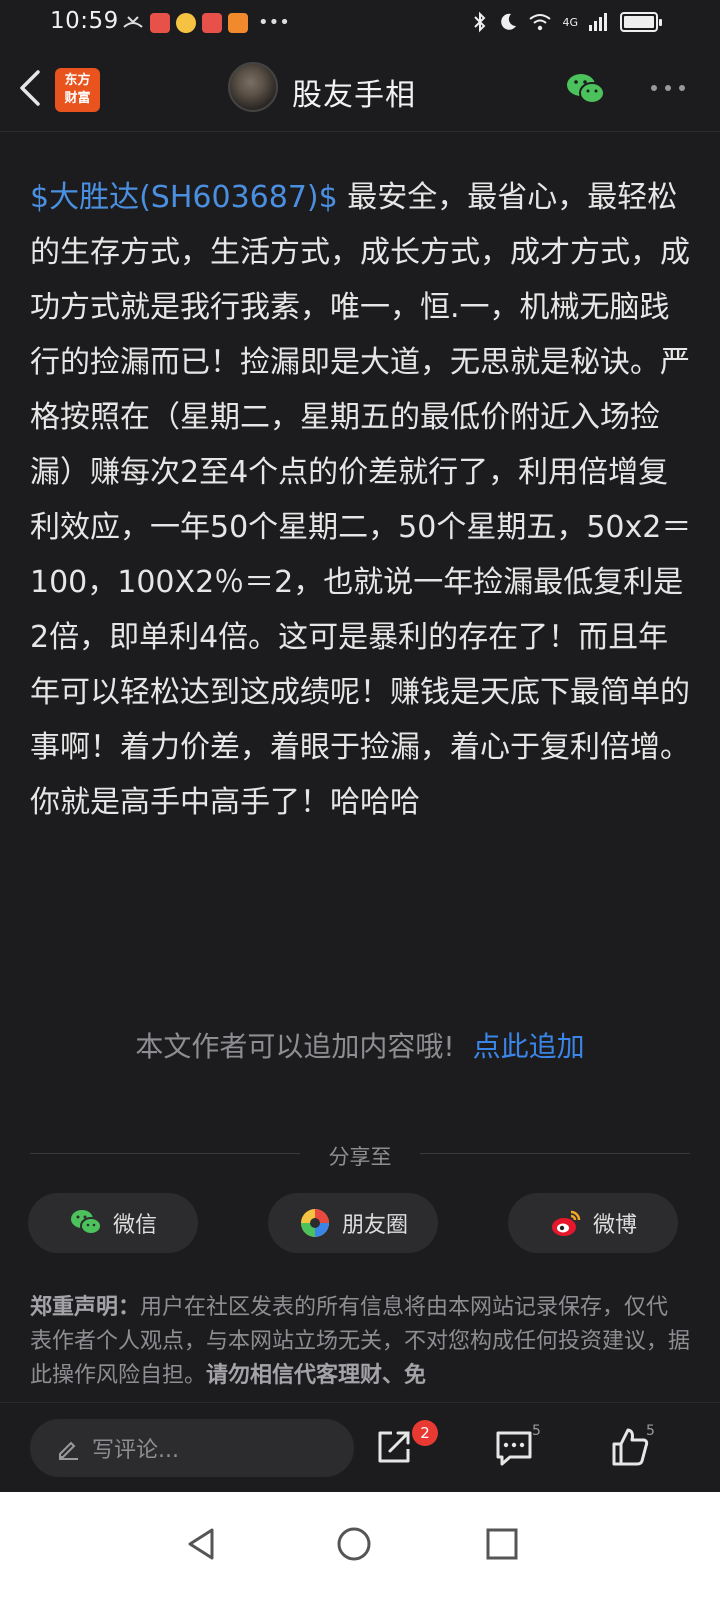 This screenshot has width=720, height=1600. I want to click on comment-icon, so click(514, 1448).